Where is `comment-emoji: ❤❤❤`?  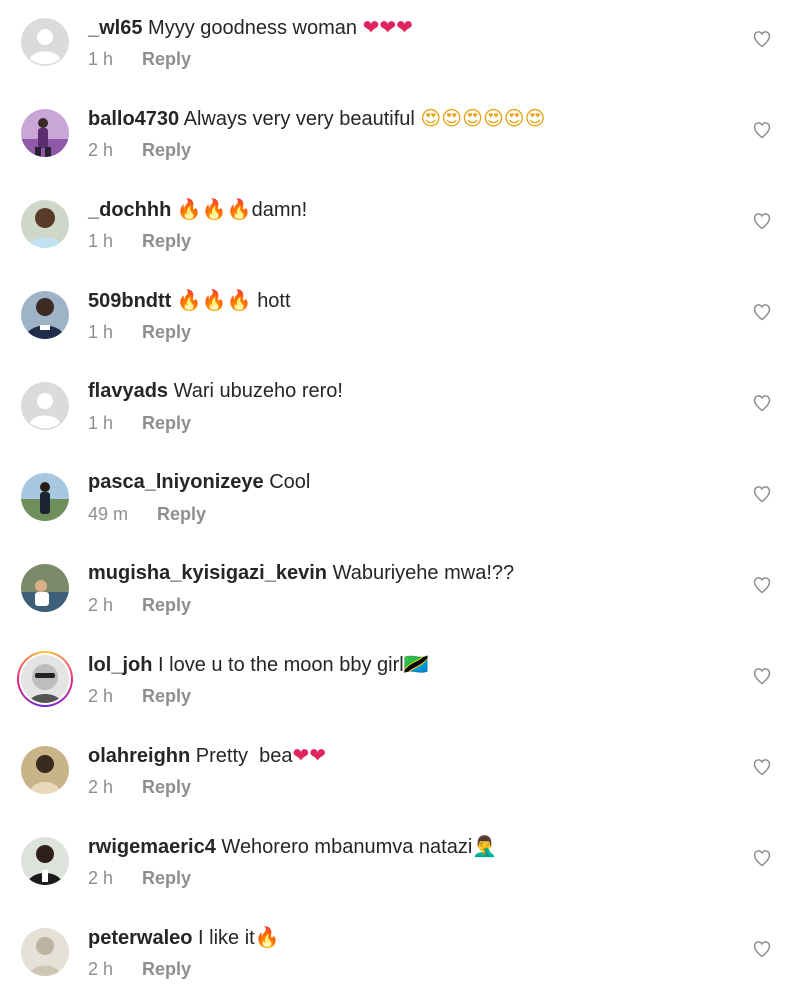
comment-emoji: ❤❤❤ is located at coordinates (387, 27).